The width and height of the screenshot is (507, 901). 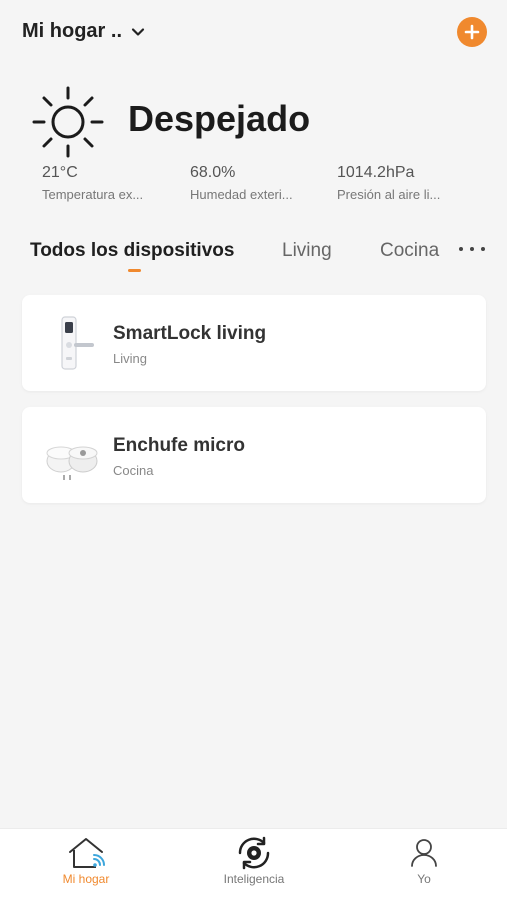 What do you see at coordinates (190, 333) in the screenshot?
I see `device-name: SmartLock living` at bounding box center [190, 333].